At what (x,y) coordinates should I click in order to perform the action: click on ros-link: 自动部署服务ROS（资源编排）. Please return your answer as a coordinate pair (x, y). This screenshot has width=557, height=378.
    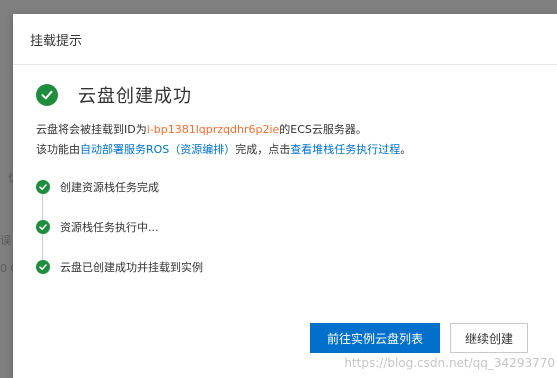
    Looking at the image, I should click on (157, 149).